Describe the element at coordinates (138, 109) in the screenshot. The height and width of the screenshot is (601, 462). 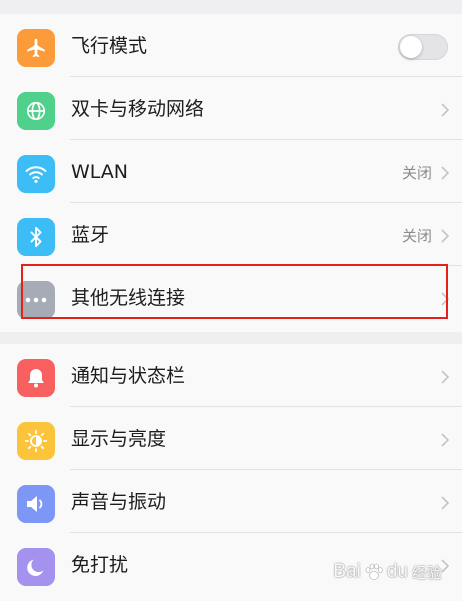
I see `settings-row-label: 双卡与移动网络` at that location.